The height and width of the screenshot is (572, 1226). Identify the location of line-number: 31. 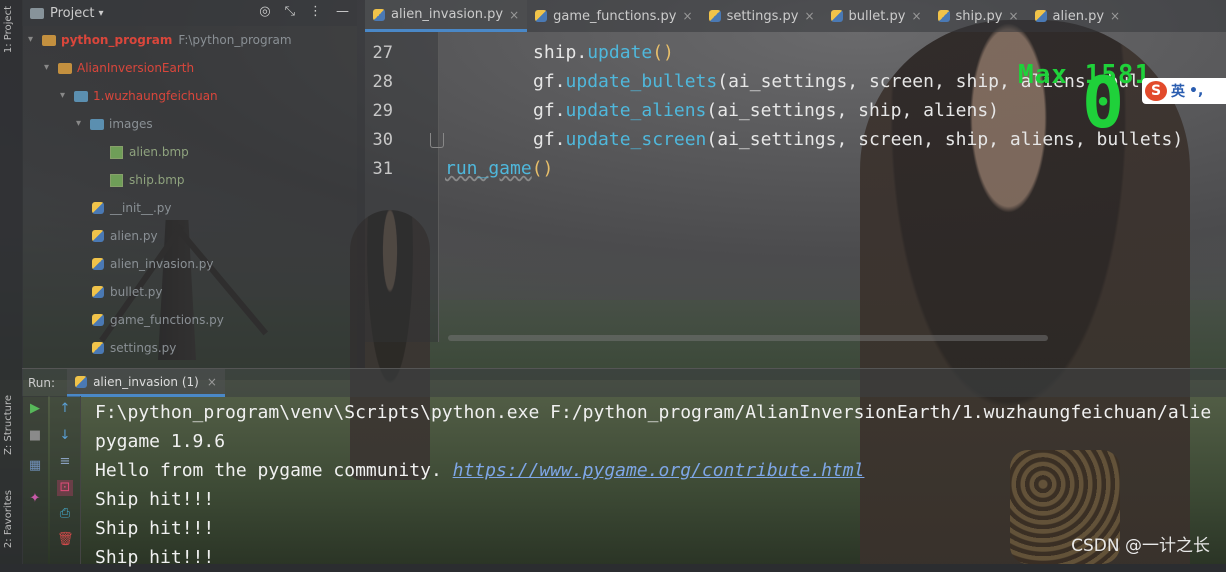
(382, 169).